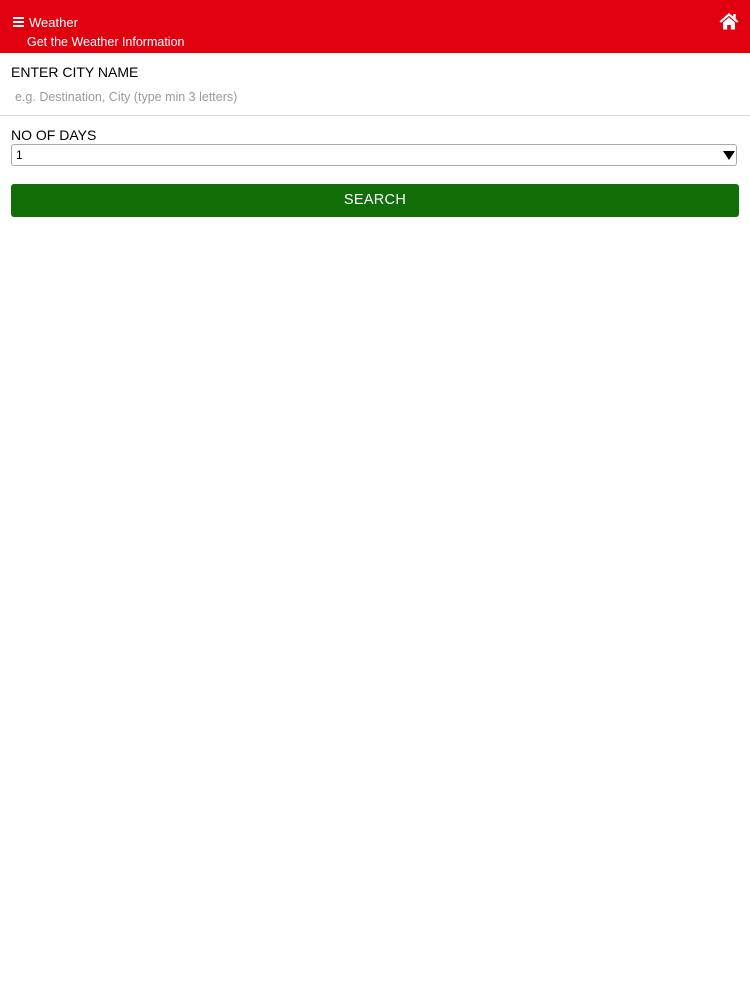 The height and width of the screenshot is (1000, 750). What do you see at coordinates (374, 155) in the screenshot?
I see `days-select: 1` at bounding box center [374, 155].